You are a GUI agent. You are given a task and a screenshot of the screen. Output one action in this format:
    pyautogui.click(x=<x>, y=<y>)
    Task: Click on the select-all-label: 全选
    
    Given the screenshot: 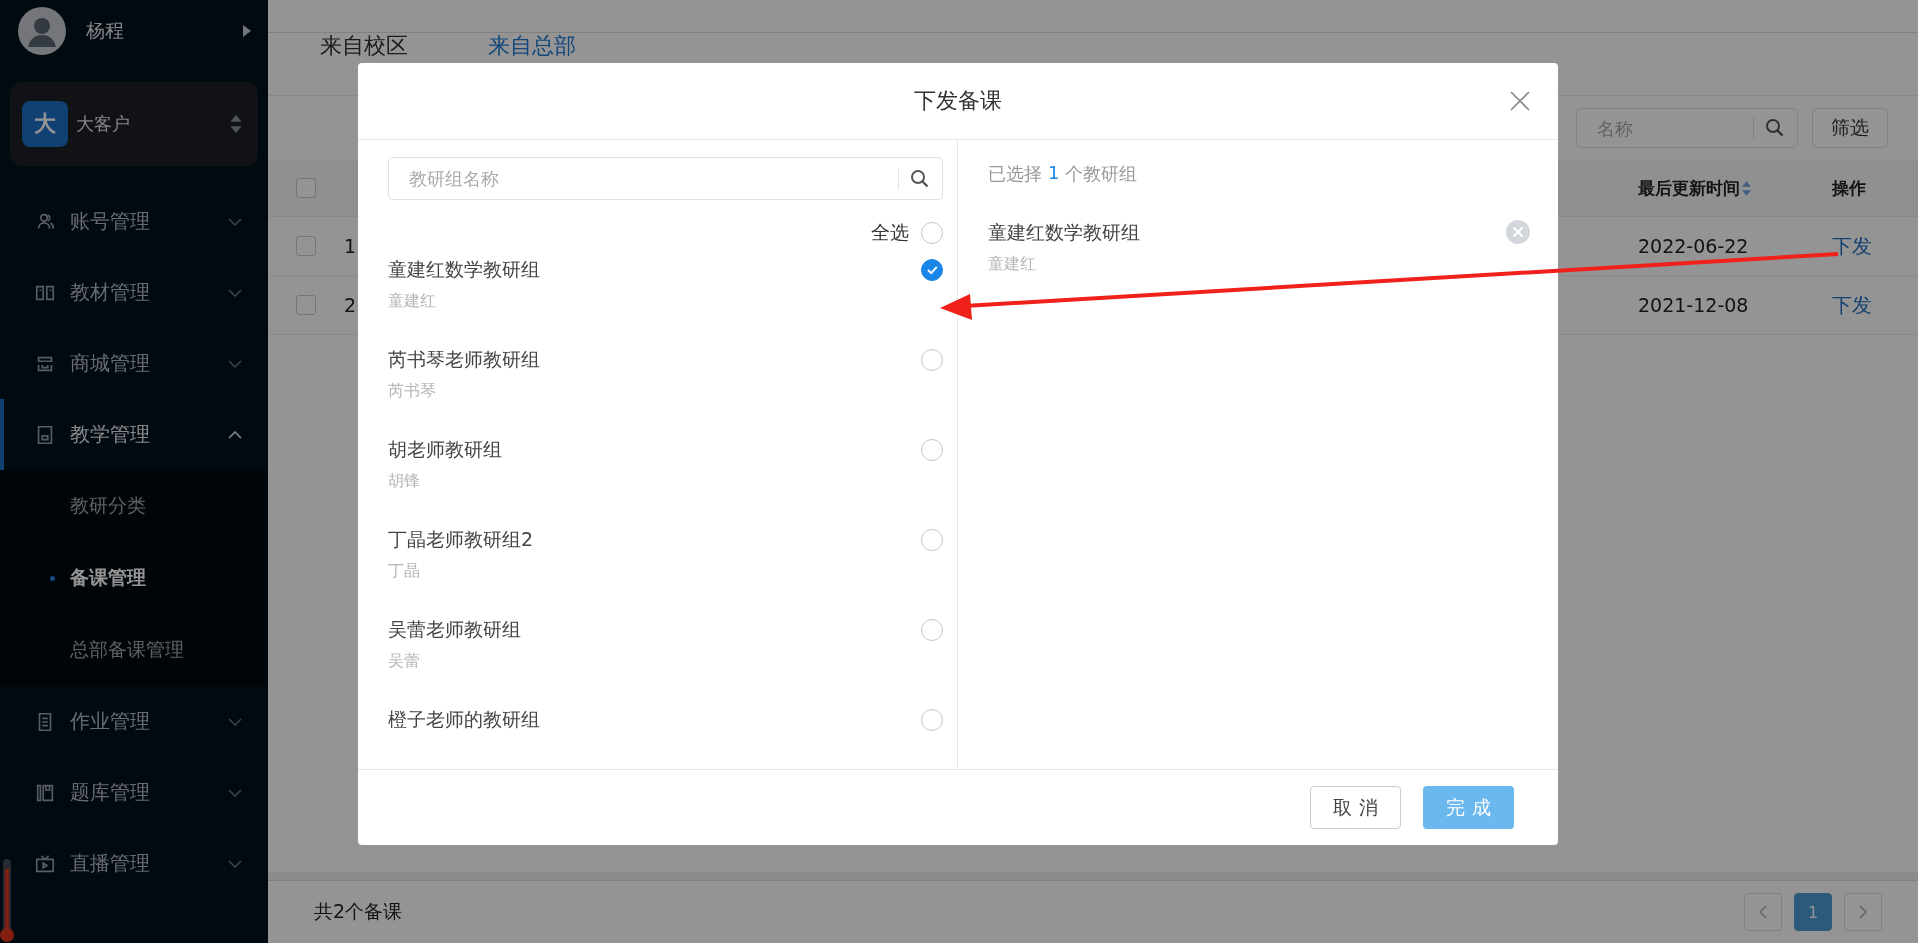 What is the action you would take?
    pyautogui.click(x=890, y=232)
    